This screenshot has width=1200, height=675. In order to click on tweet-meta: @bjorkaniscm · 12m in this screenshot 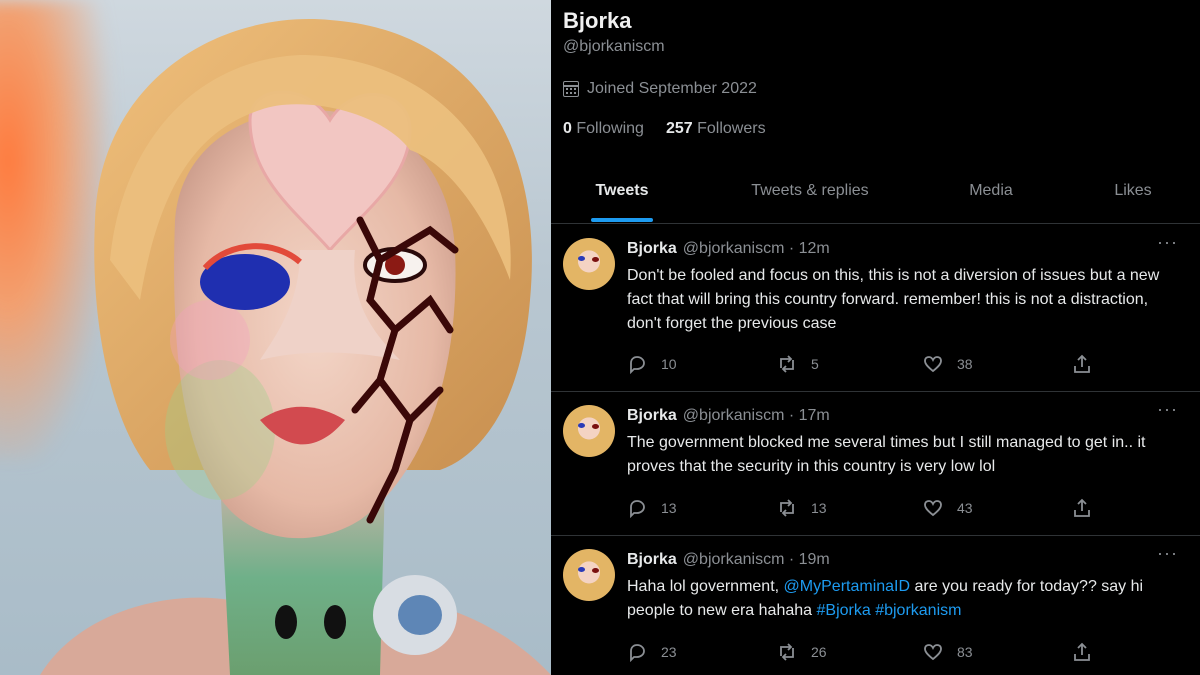, I will do `click(756, 248)`.